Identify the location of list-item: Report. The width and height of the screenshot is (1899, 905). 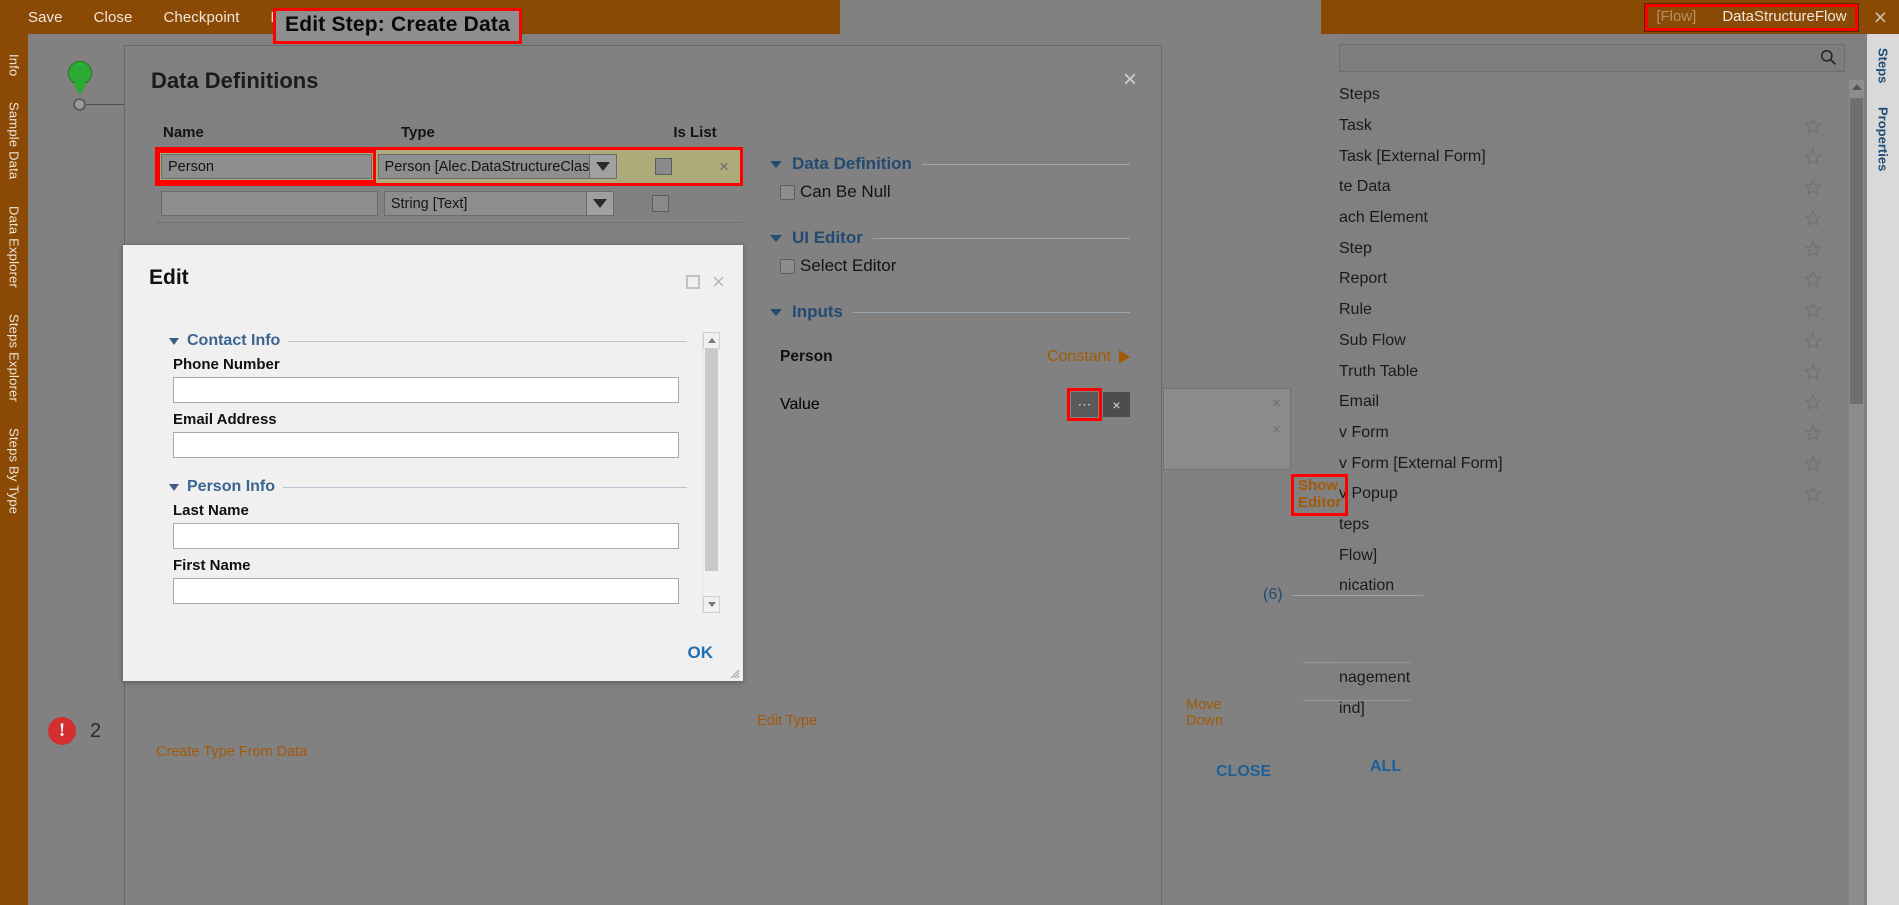
(1592, 279).